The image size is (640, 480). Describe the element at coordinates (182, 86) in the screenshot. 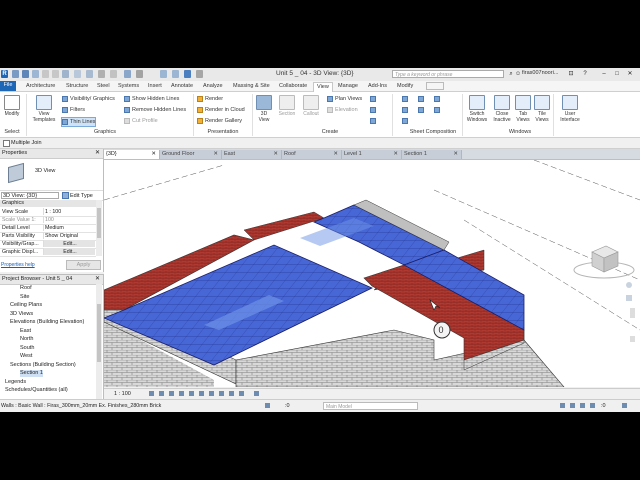

I see `tab-annotate: Annotate` at that location.